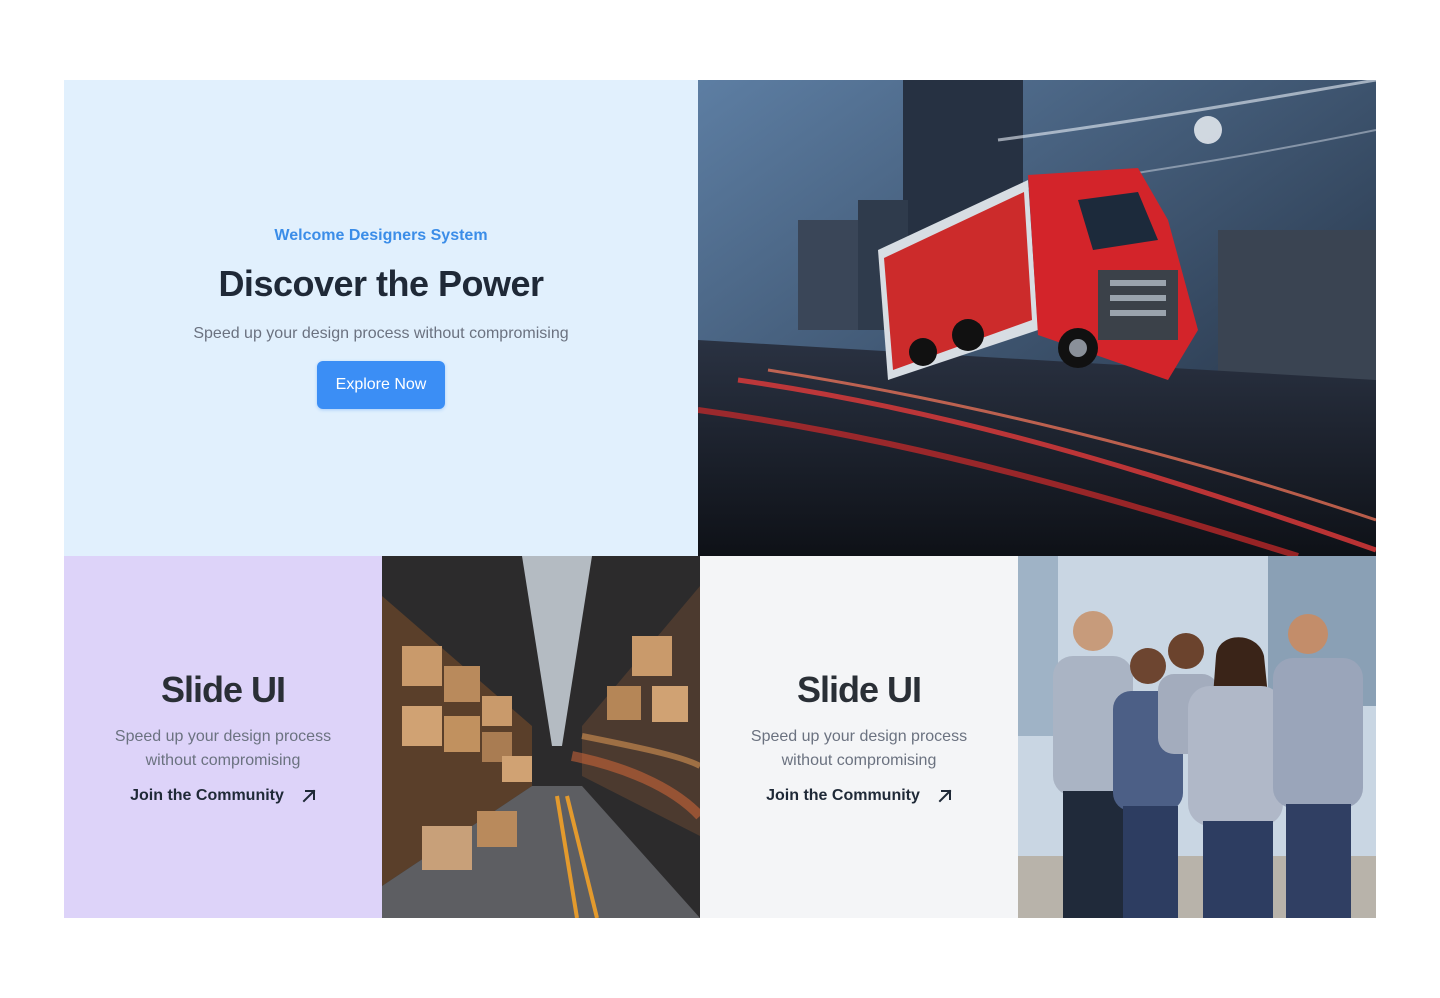 The image size is (1440, 998). What do you see at coordinates (381, 385) in the screenshot?
I see `explore-now-button: Explore Now` at bounding box center [381, 385].